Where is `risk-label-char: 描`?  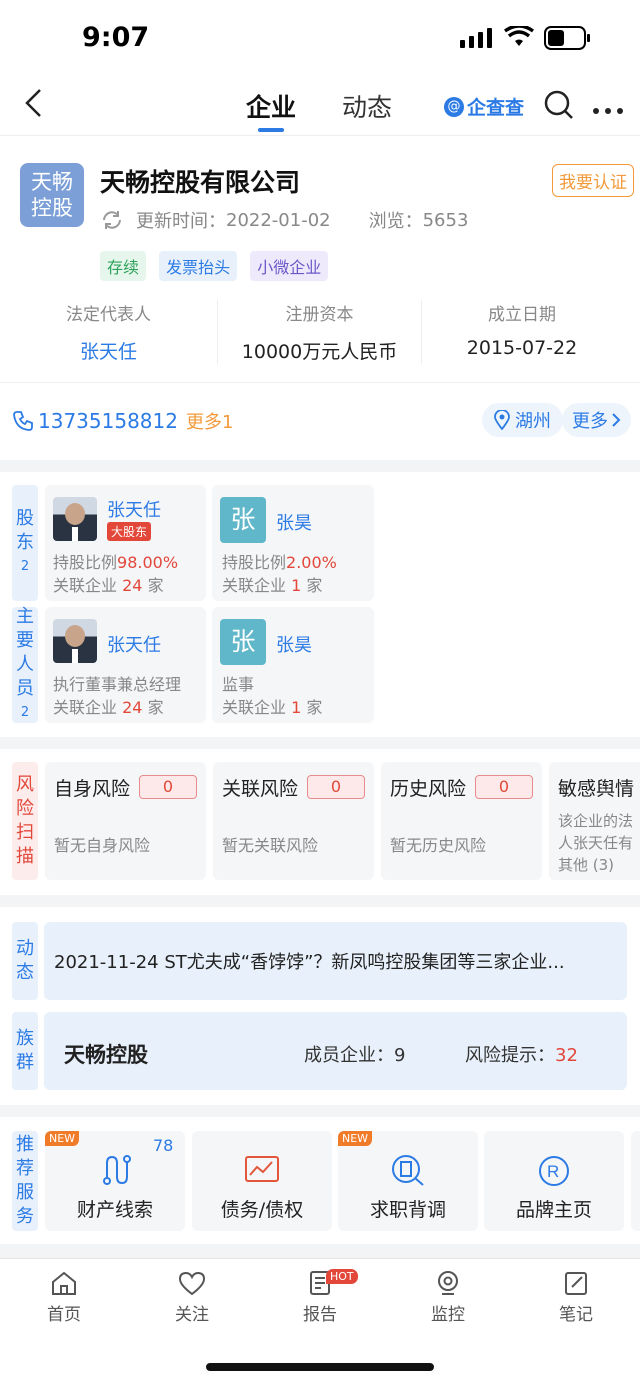 risk-label-char: 描 is located at coordinates (25, 856).